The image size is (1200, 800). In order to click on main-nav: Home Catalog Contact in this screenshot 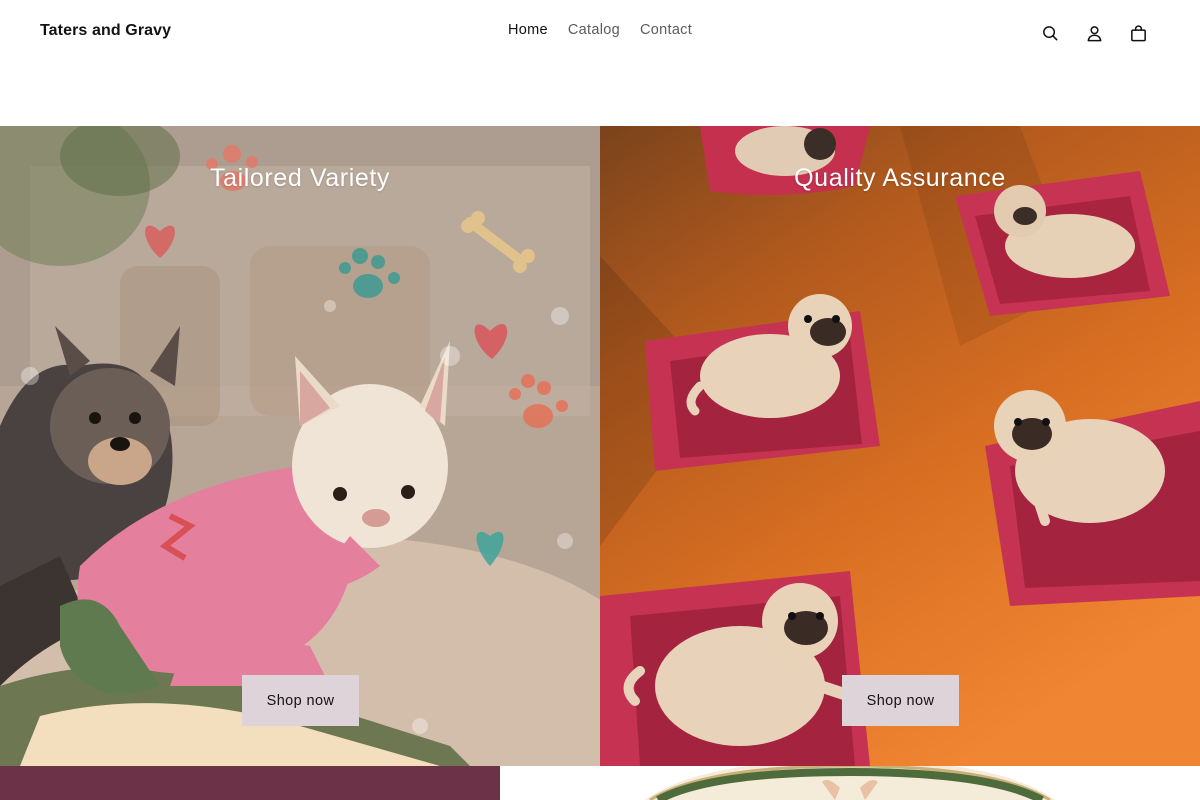, I will do `click(600, 30)`.